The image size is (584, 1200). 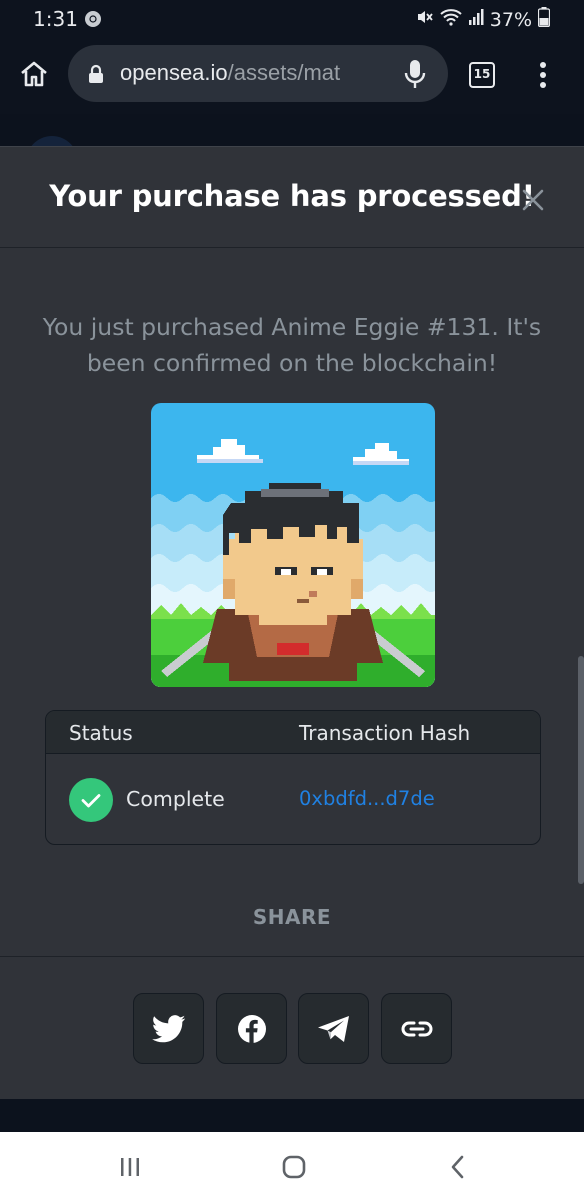 What do you see at coordinates (96, 76) in the screenshot?
I see `lock-icon` at bounding box center [96, 76].